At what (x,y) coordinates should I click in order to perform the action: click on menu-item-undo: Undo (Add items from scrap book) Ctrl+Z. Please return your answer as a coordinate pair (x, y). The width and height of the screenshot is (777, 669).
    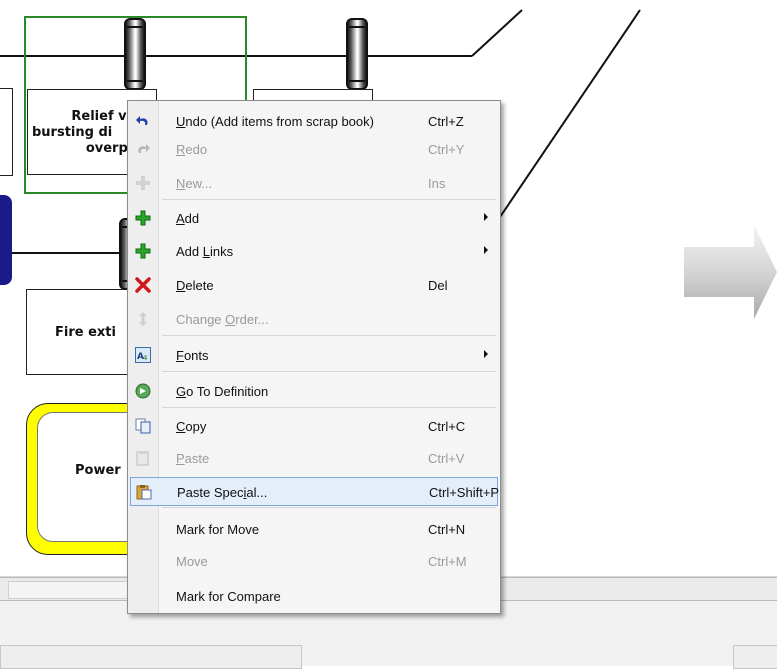
    Looking at the image, I should click on (314, 121).